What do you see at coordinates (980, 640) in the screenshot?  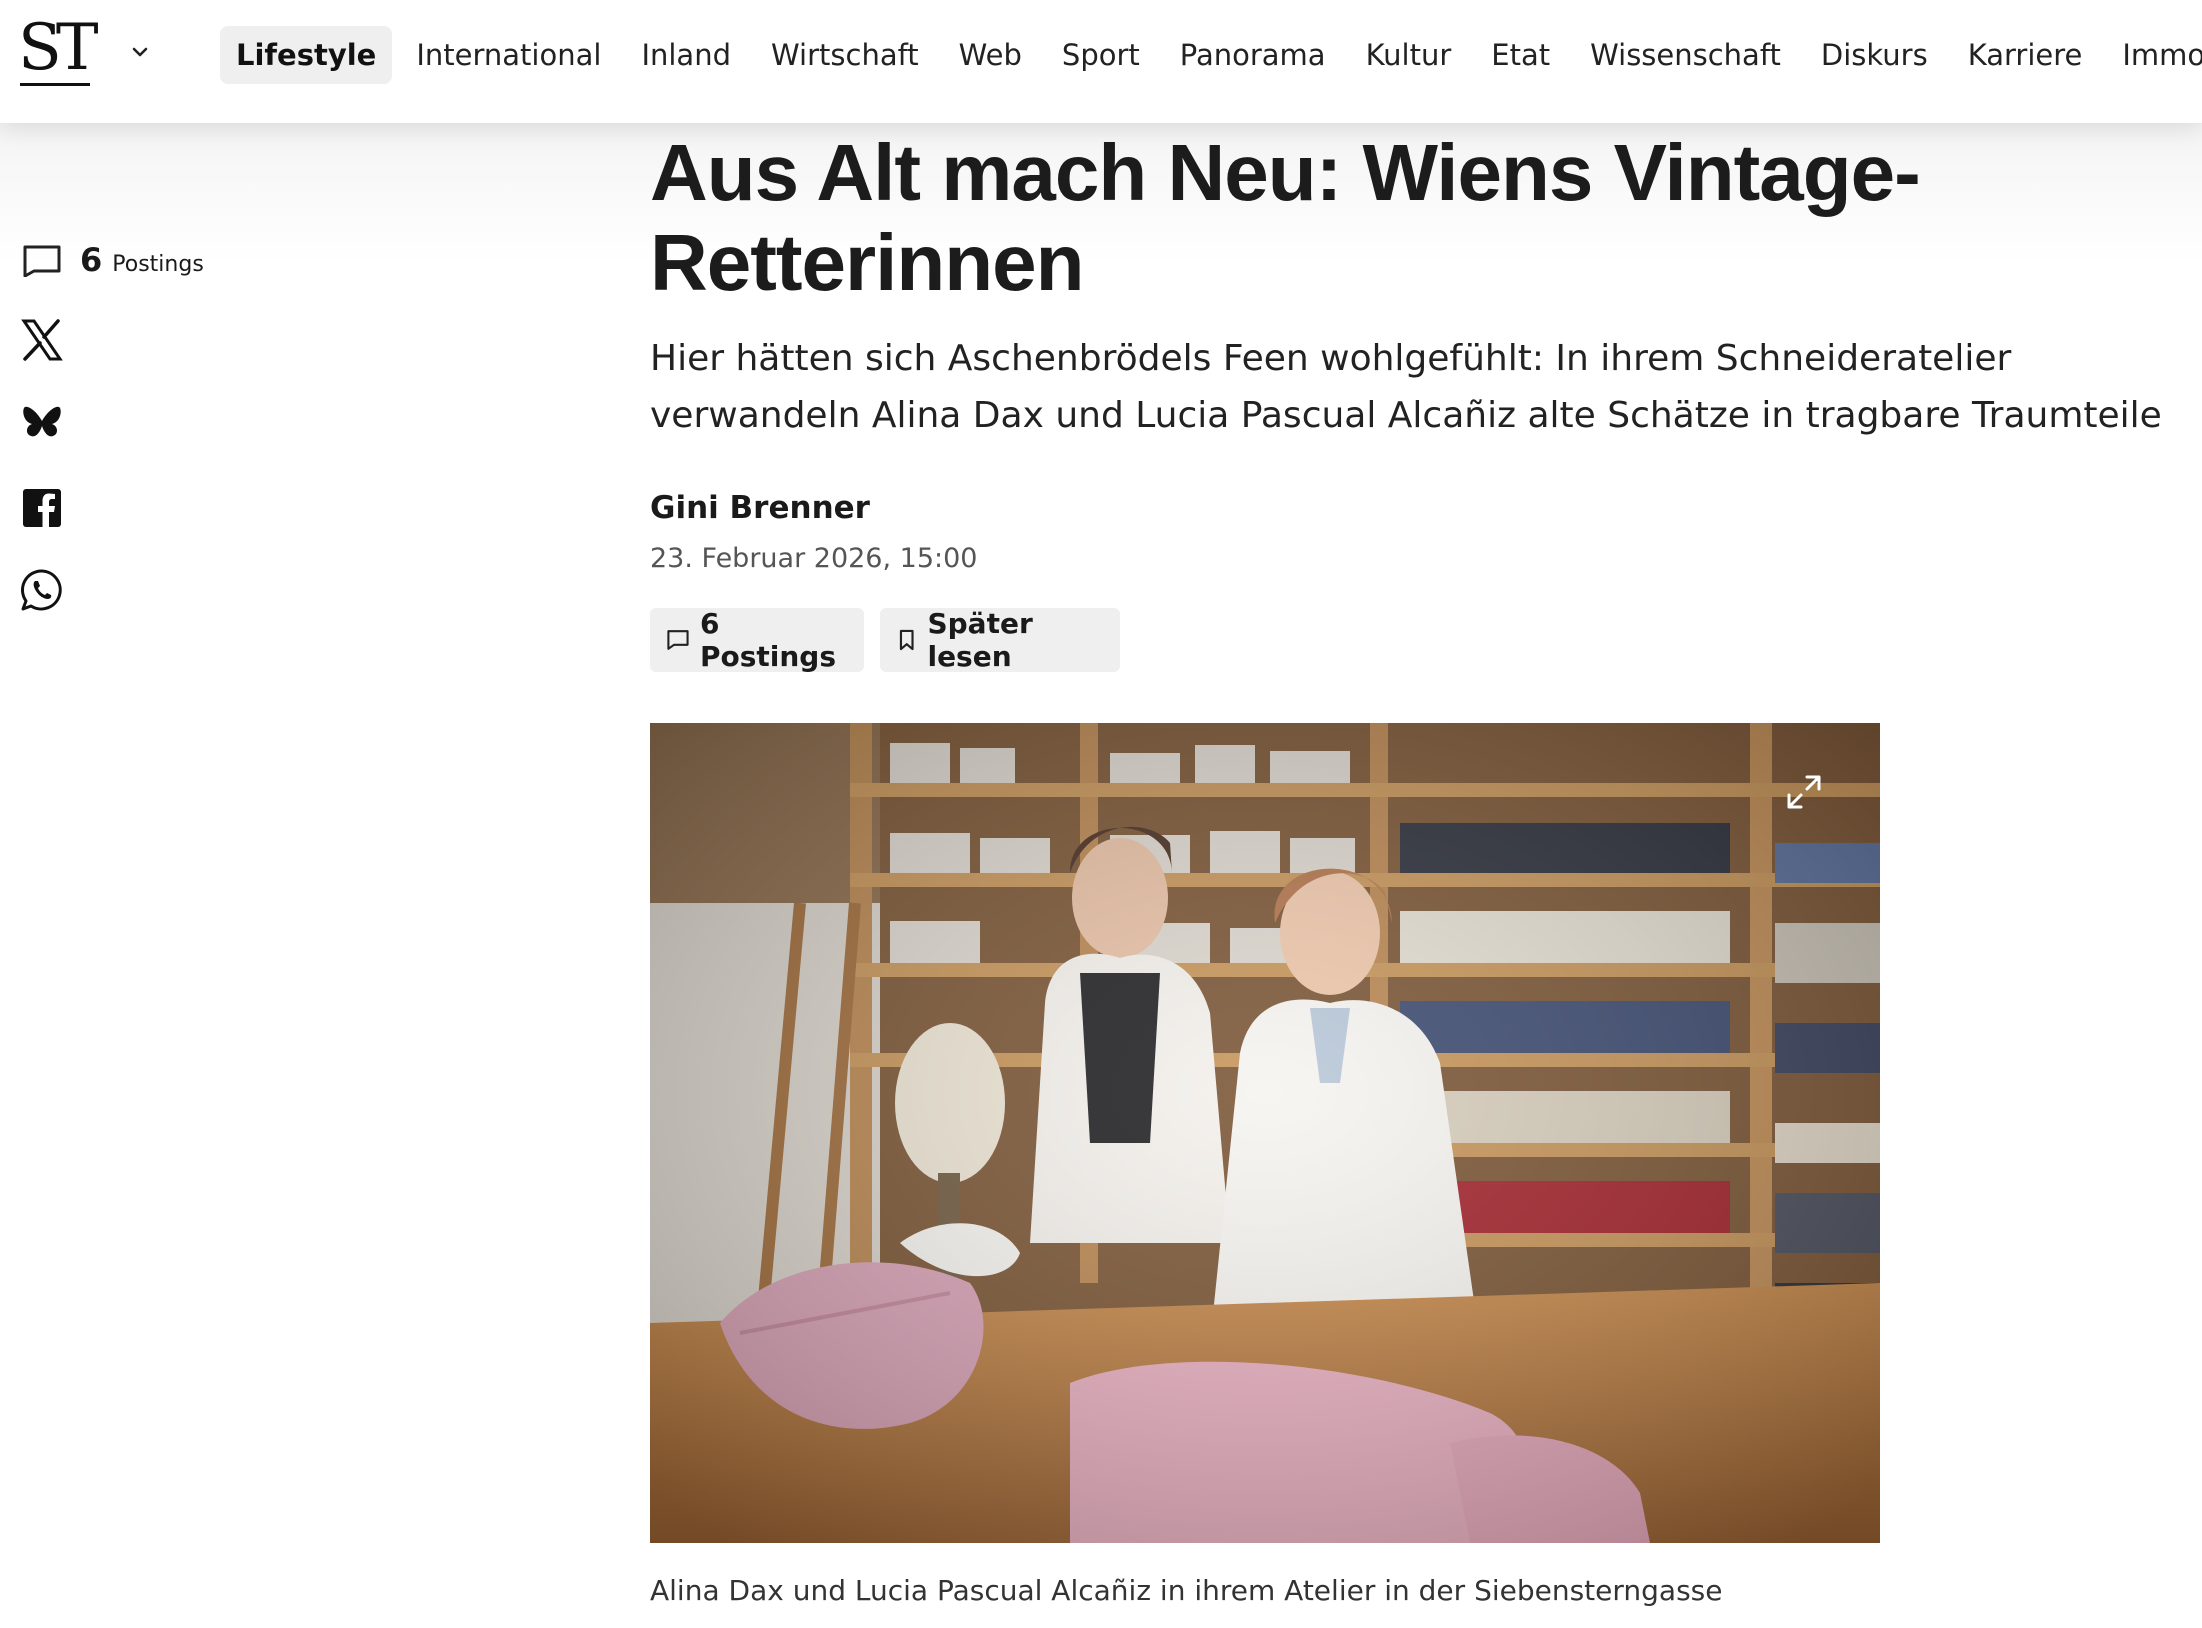 I see `read-later-label: Später lesen` at bounding box center [980, 640].